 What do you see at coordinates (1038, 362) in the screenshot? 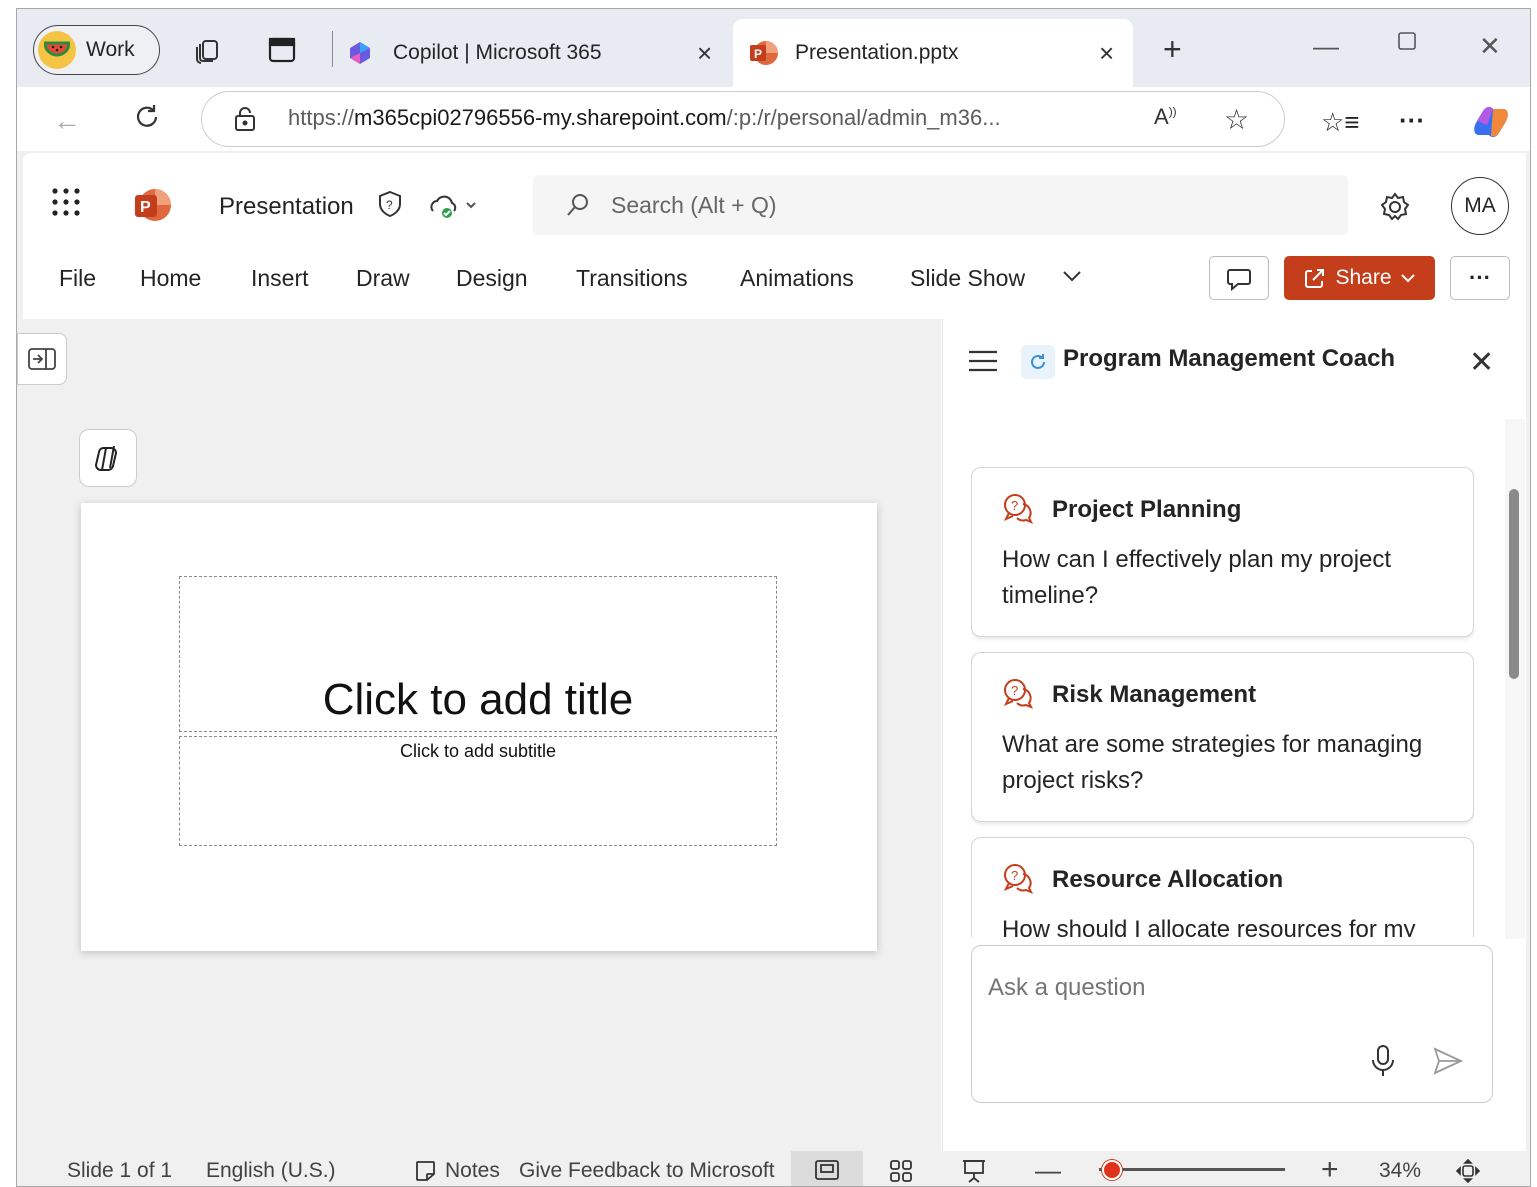
I see `agent-icon` at bounding box center [1038, 362].